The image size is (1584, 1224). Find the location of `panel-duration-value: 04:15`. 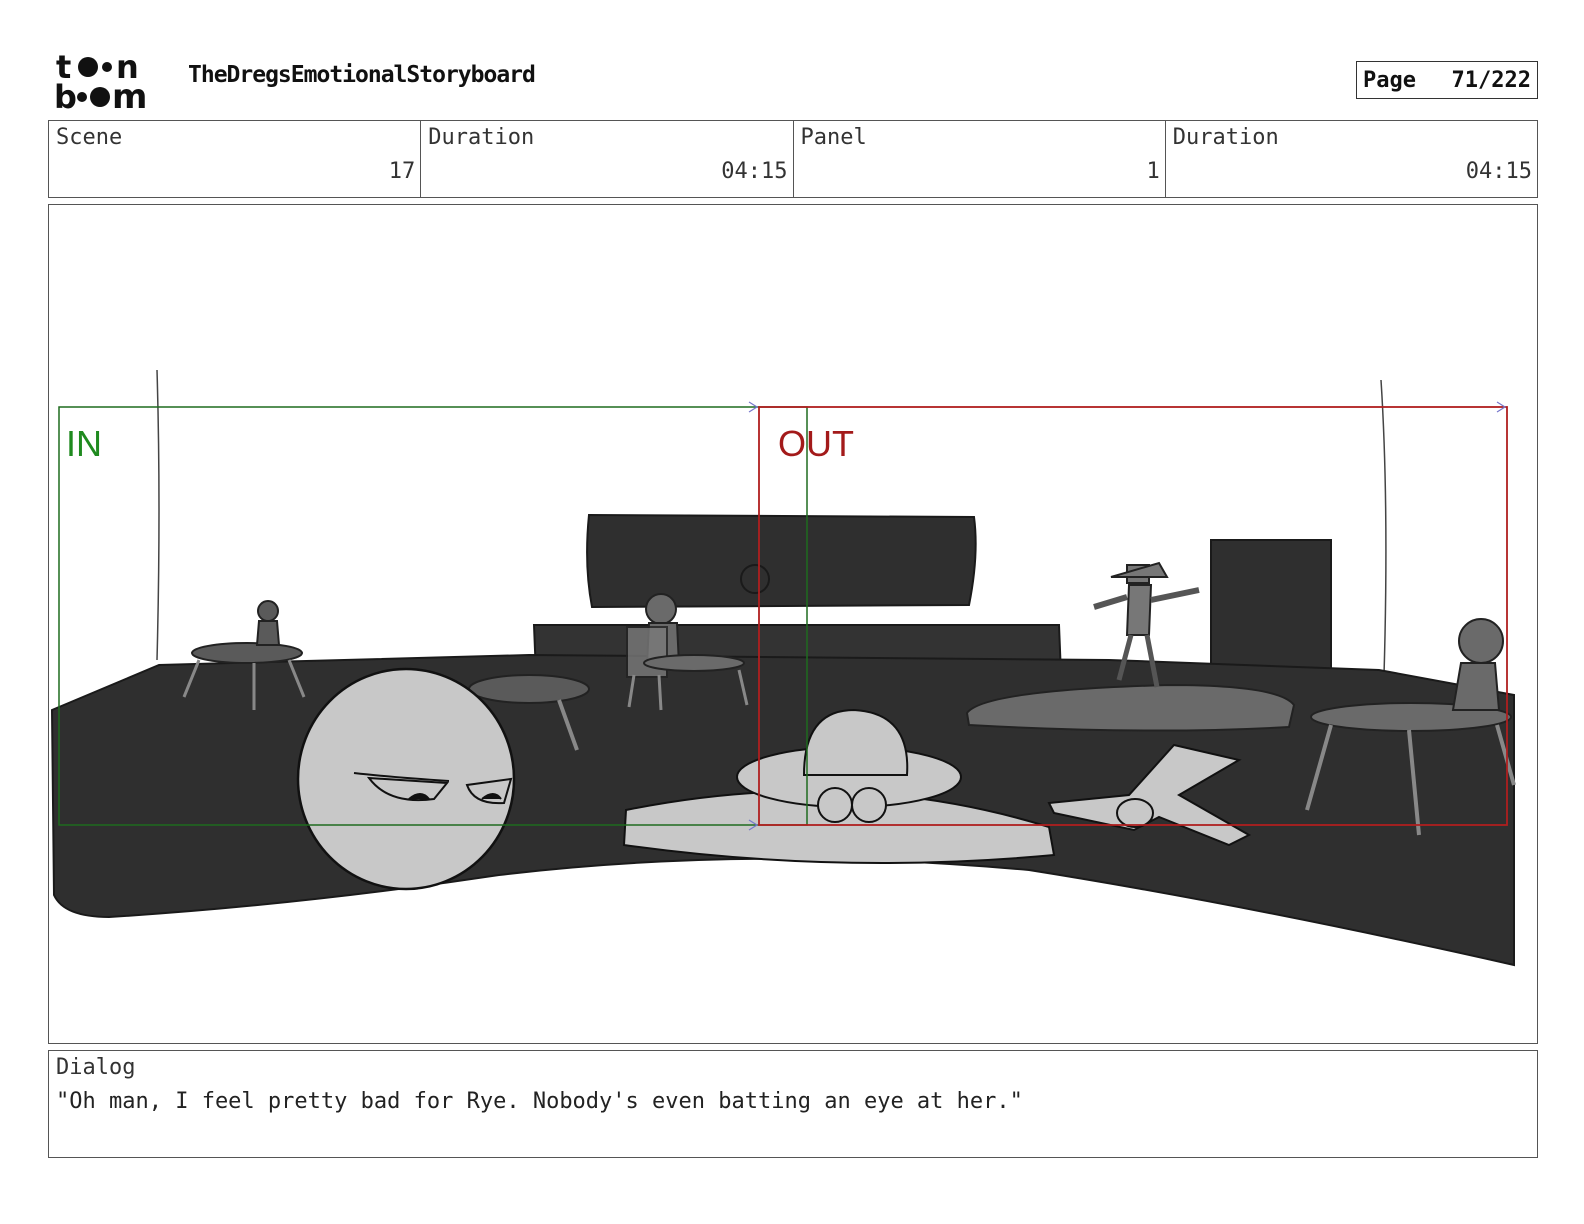

panel-duration-value: 04:15 is located at coordinates (1498, 171).